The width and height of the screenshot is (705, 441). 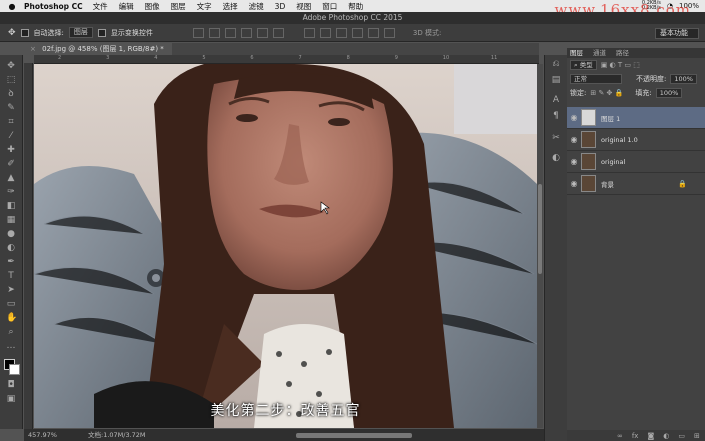 I want to click on auto-select-dropdown: 图层, so click(x=80, y=32).